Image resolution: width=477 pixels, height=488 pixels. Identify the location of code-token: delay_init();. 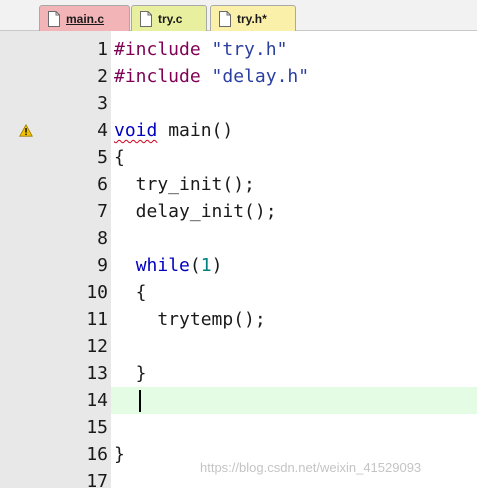
(195, 211).